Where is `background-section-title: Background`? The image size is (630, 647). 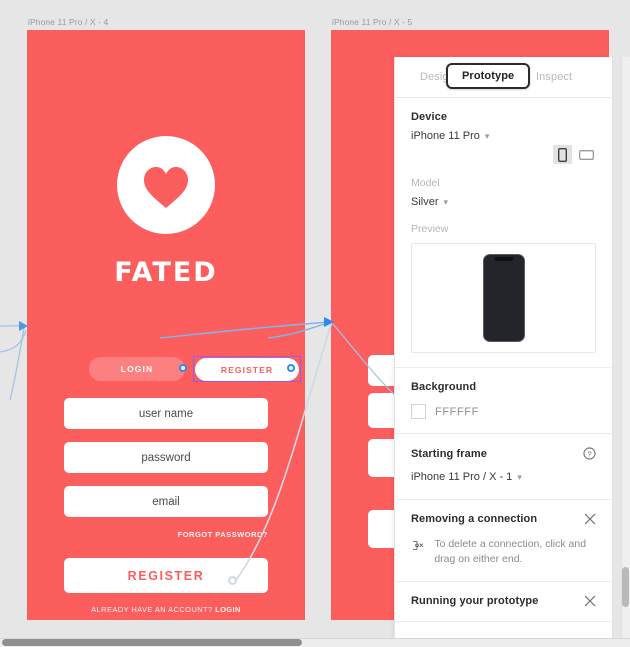 background-section-title: Background is located at coordinates (444, 387).